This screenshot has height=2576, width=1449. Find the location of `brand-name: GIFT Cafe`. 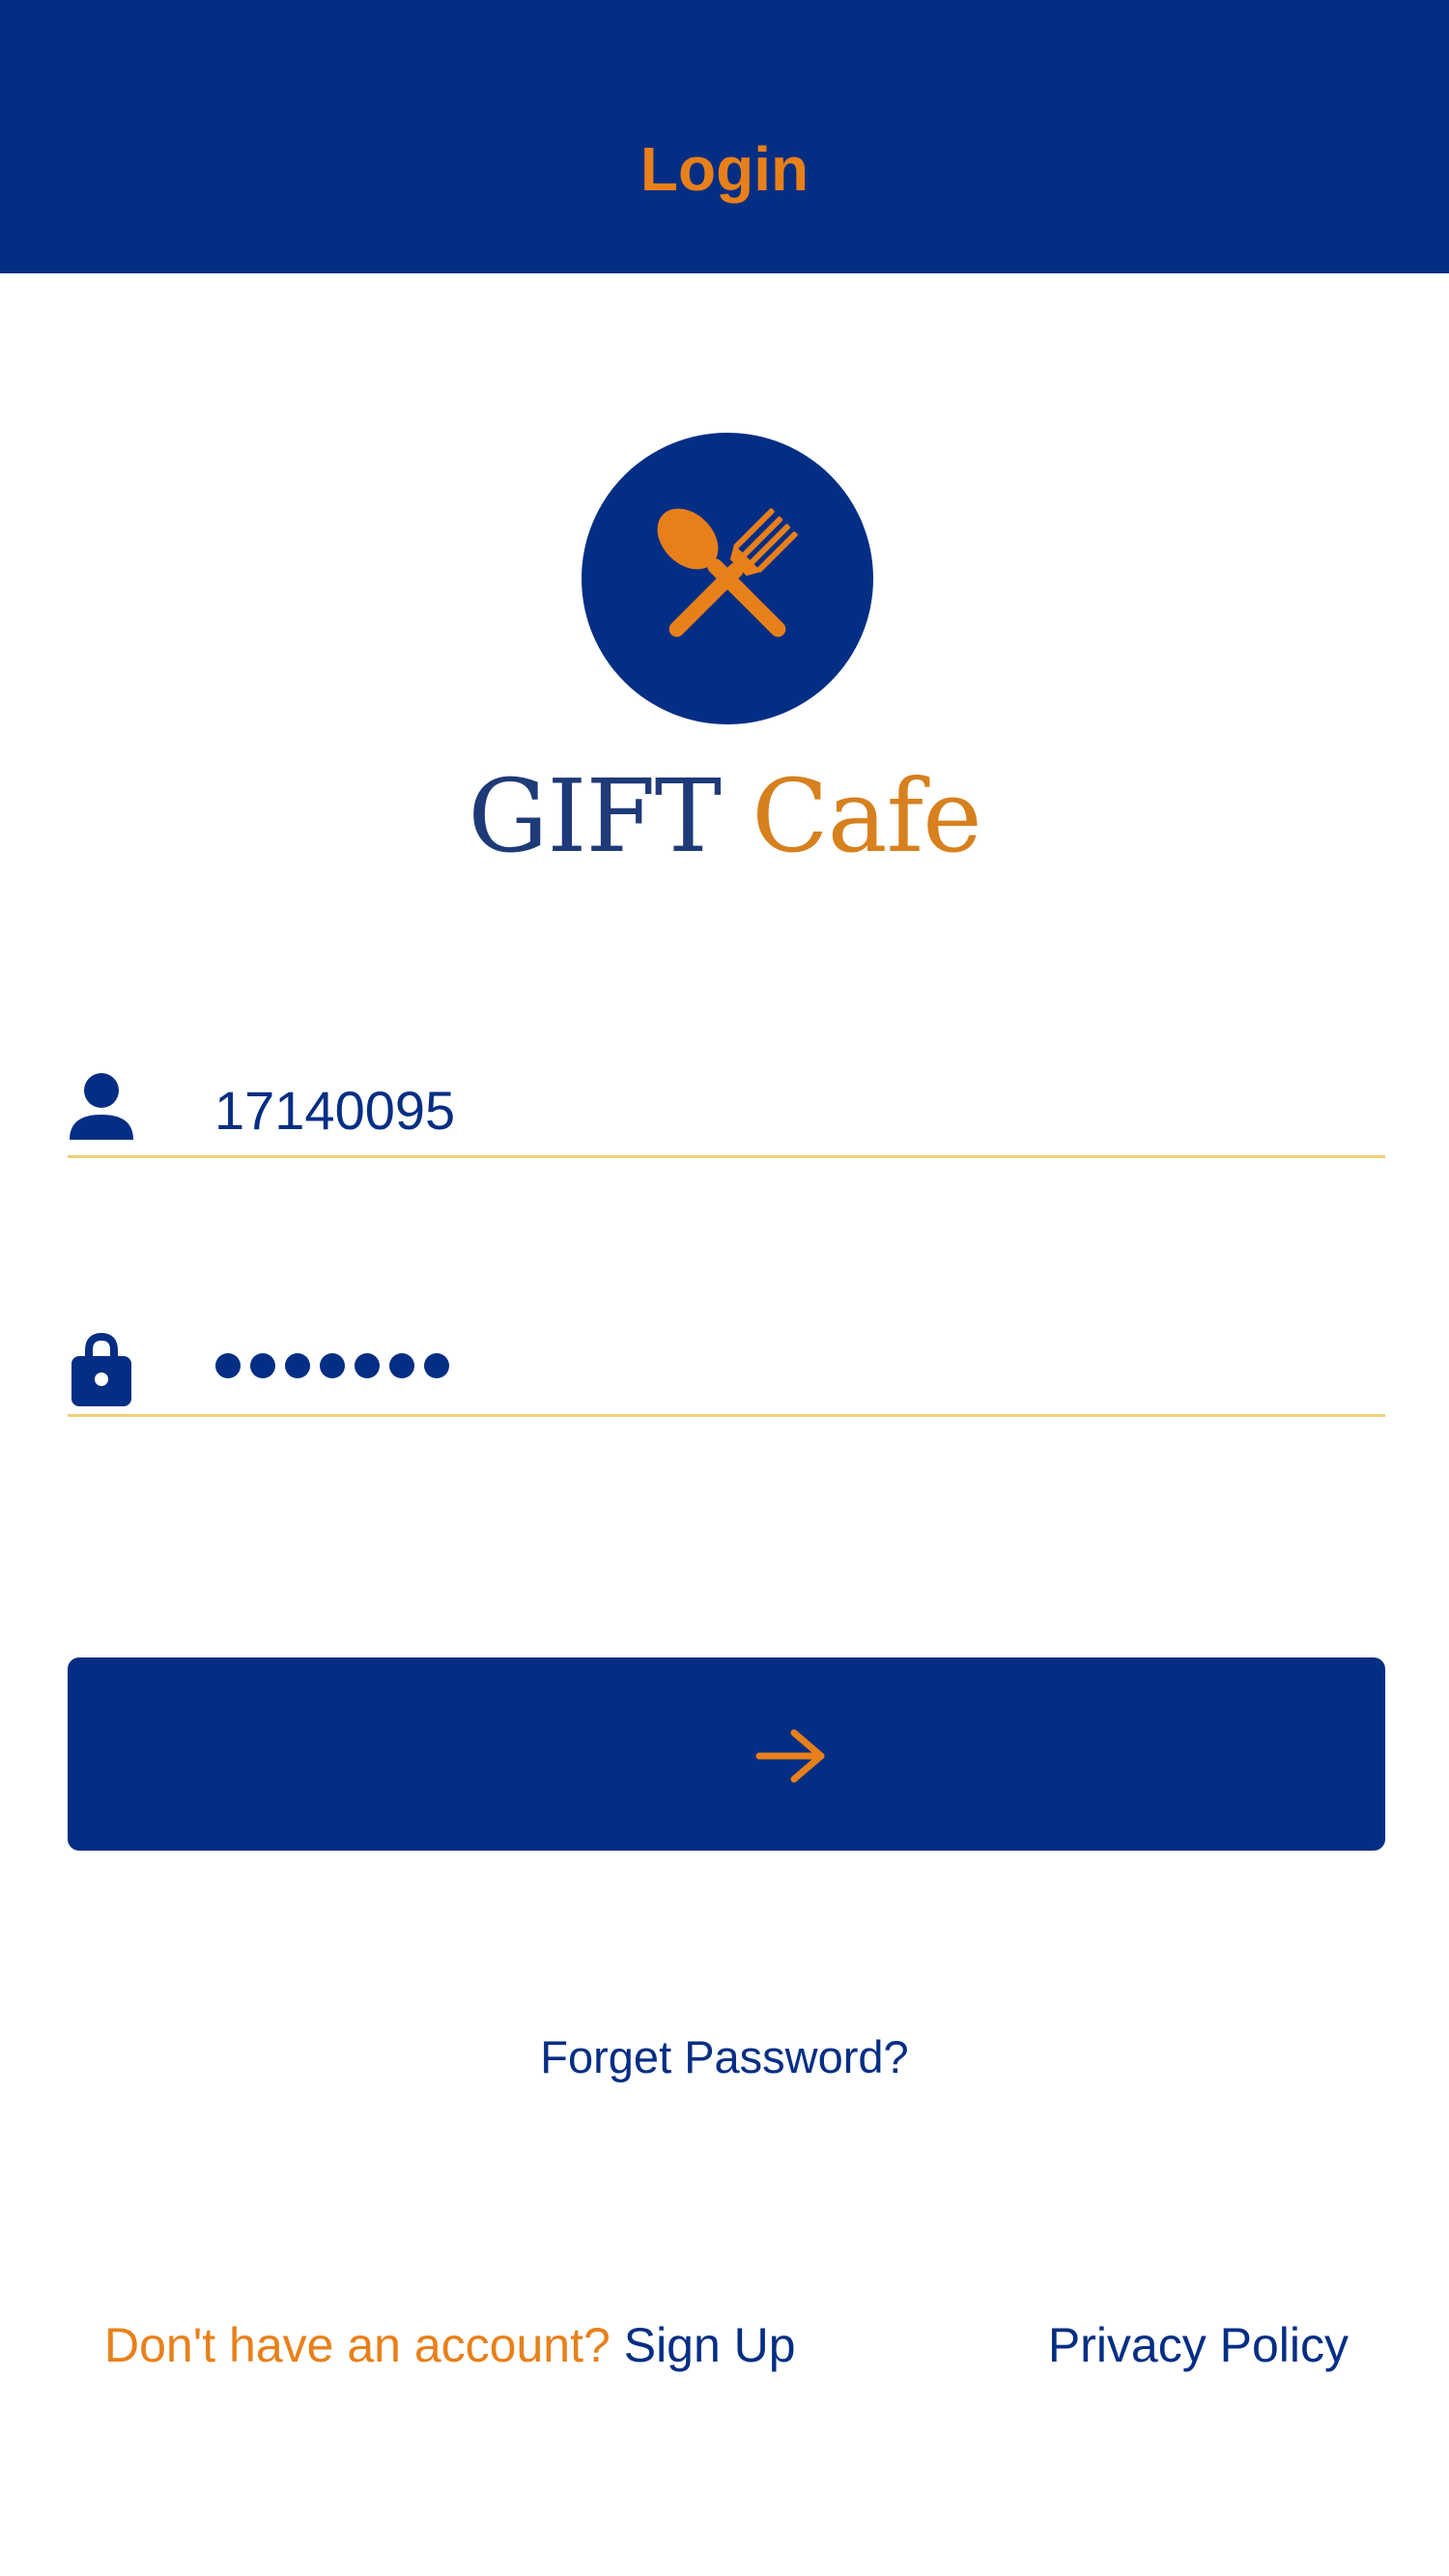

brand-name: GIFT Cafe is located at coordinates (724, 816).